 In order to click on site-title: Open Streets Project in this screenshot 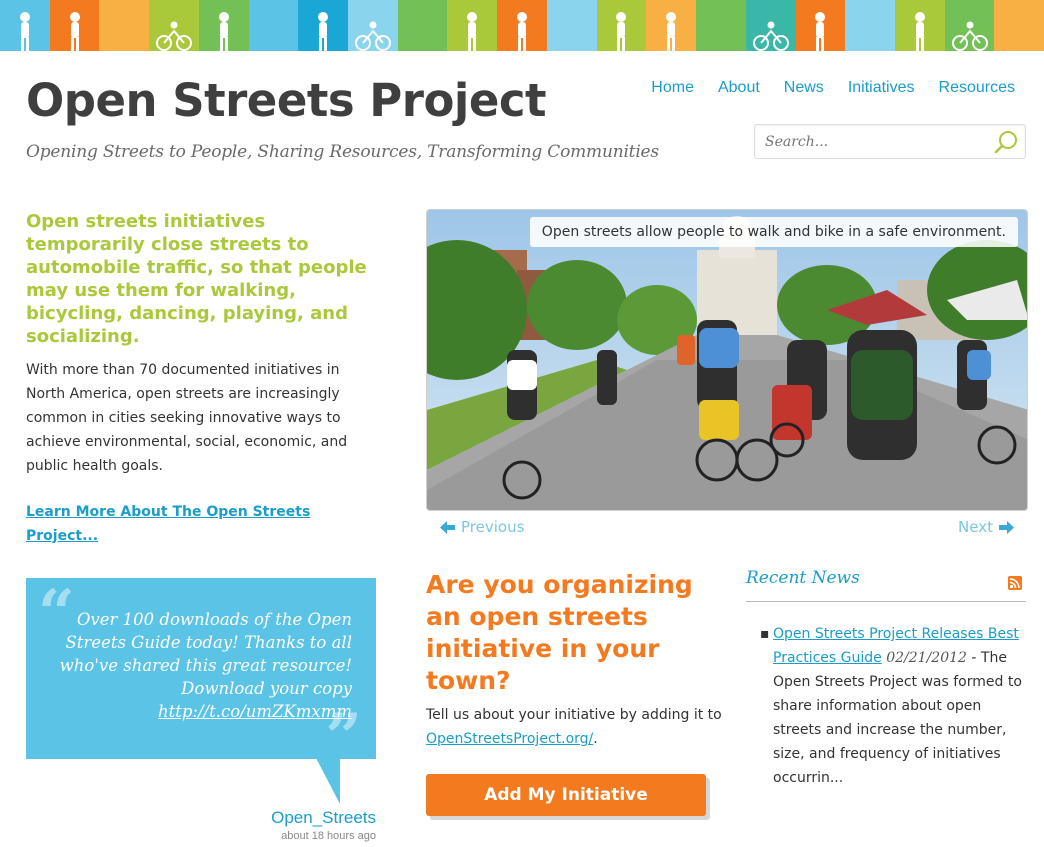, I will do `click(286, 100)`.